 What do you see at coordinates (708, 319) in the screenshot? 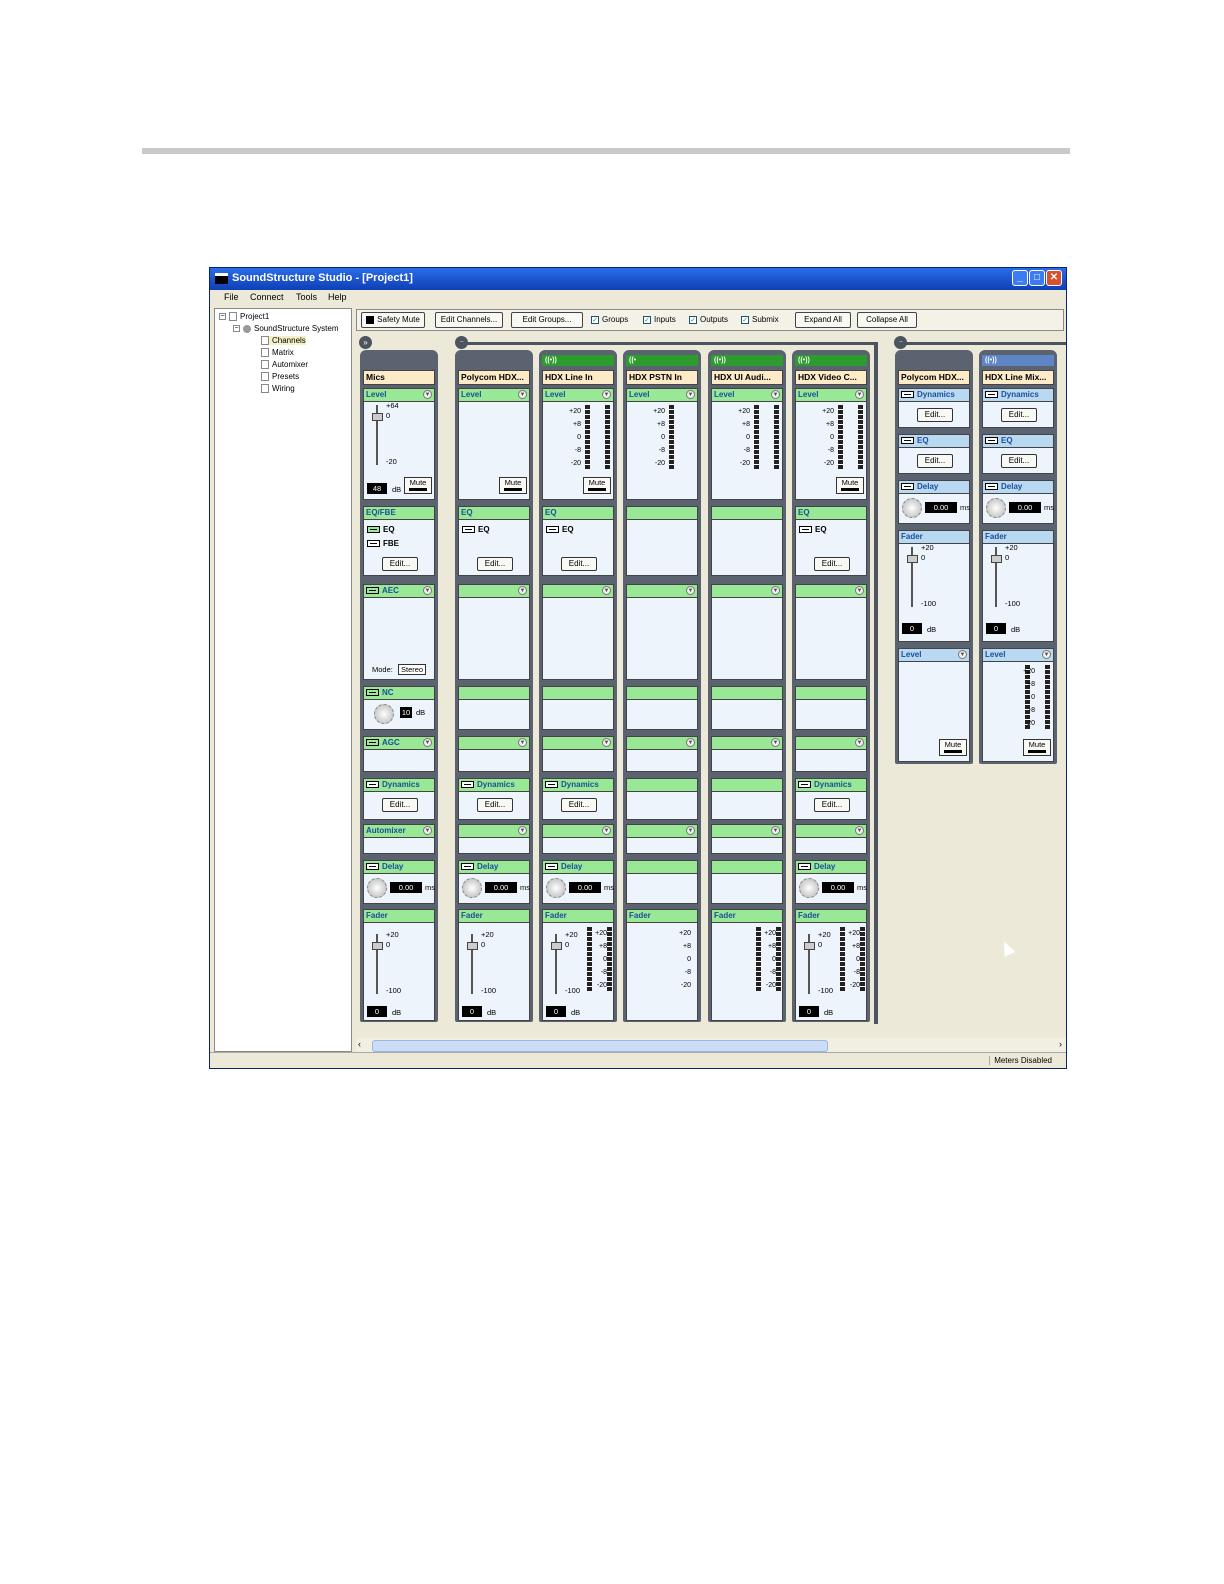
I see `outputs-checkbox: ✓ Outputs` at bounding box center [708, 319].